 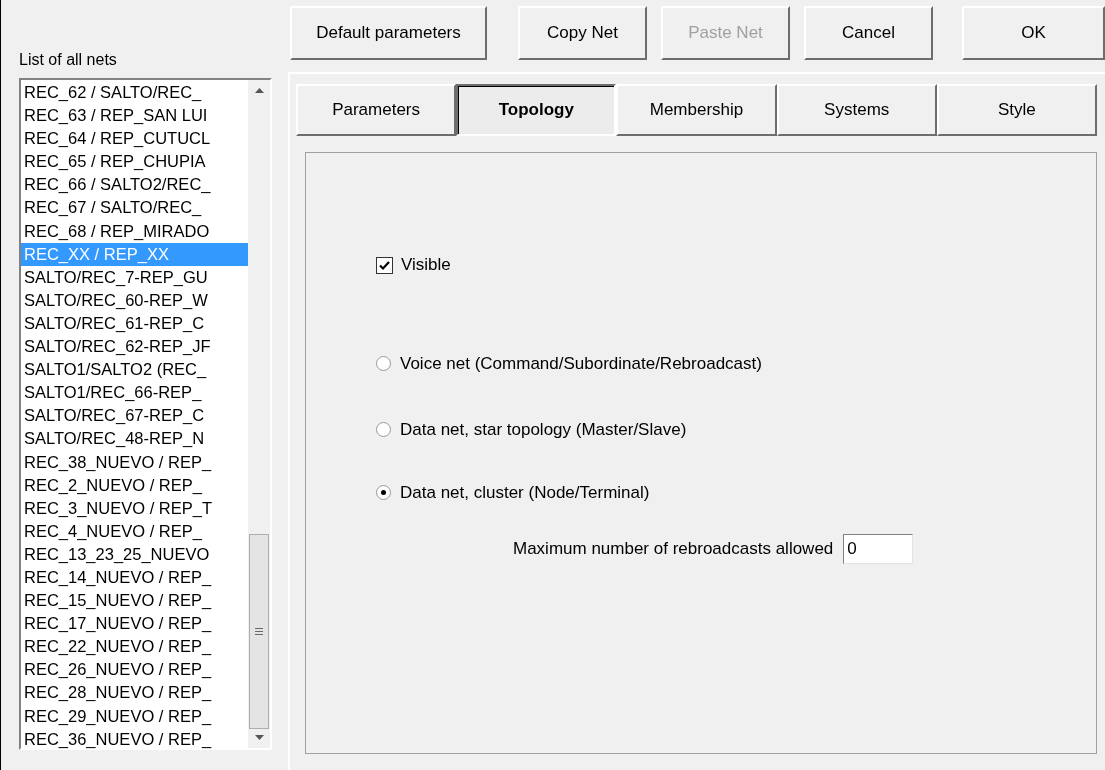 What do you see at coordinates (525, 492) in the screenshot?
I see `radio-label: Data net, cluster (Node/Terminal)` at bounding box center [525, 492].